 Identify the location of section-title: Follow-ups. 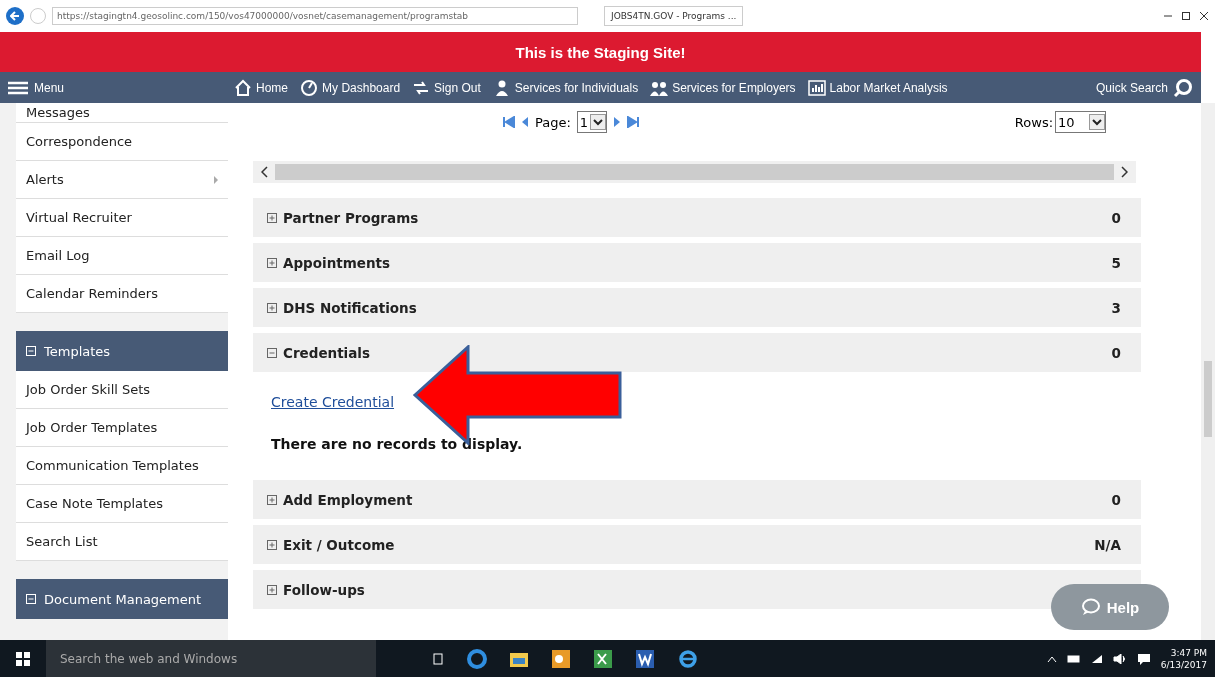
(324, 589).